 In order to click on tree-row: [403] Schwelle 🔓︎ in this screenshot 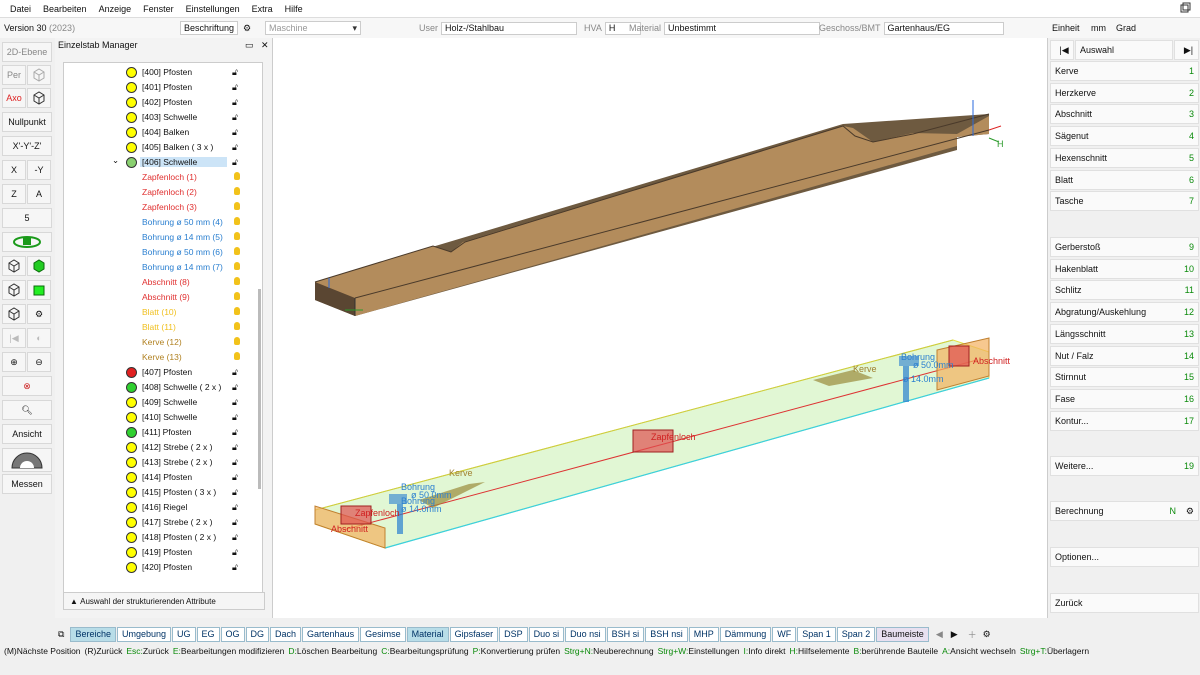, I will do `click(163, 117)`.